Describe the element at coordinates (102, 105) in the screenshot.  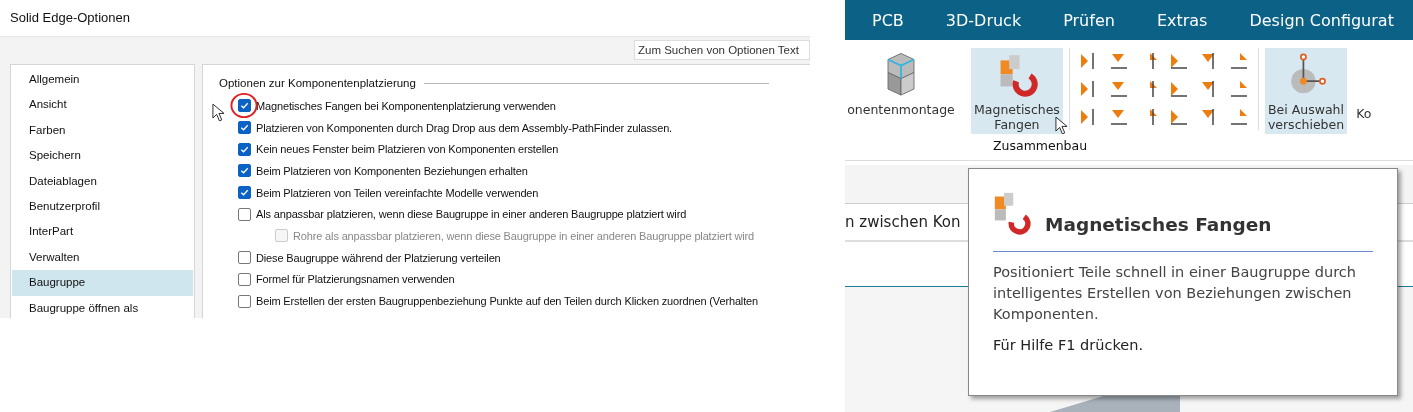
I see `sidebar-item: Ansicht` at that location.